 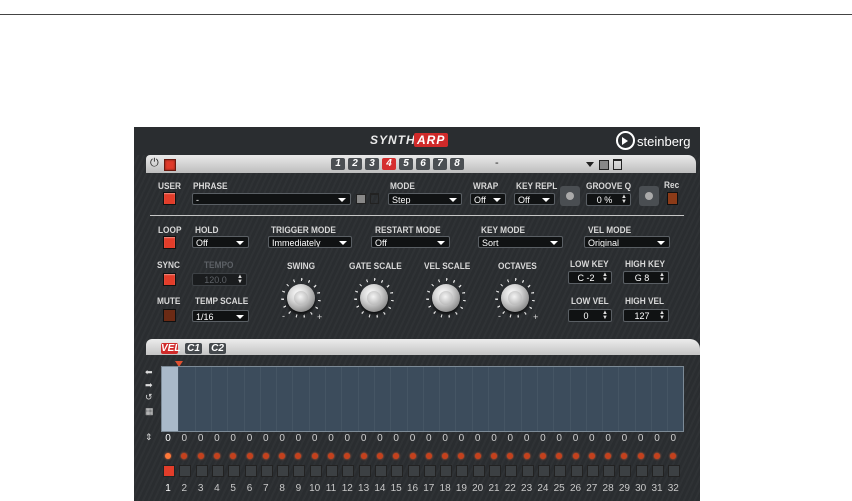 I want to click on preset-dropdown-icon, so click(x=590, y=164).